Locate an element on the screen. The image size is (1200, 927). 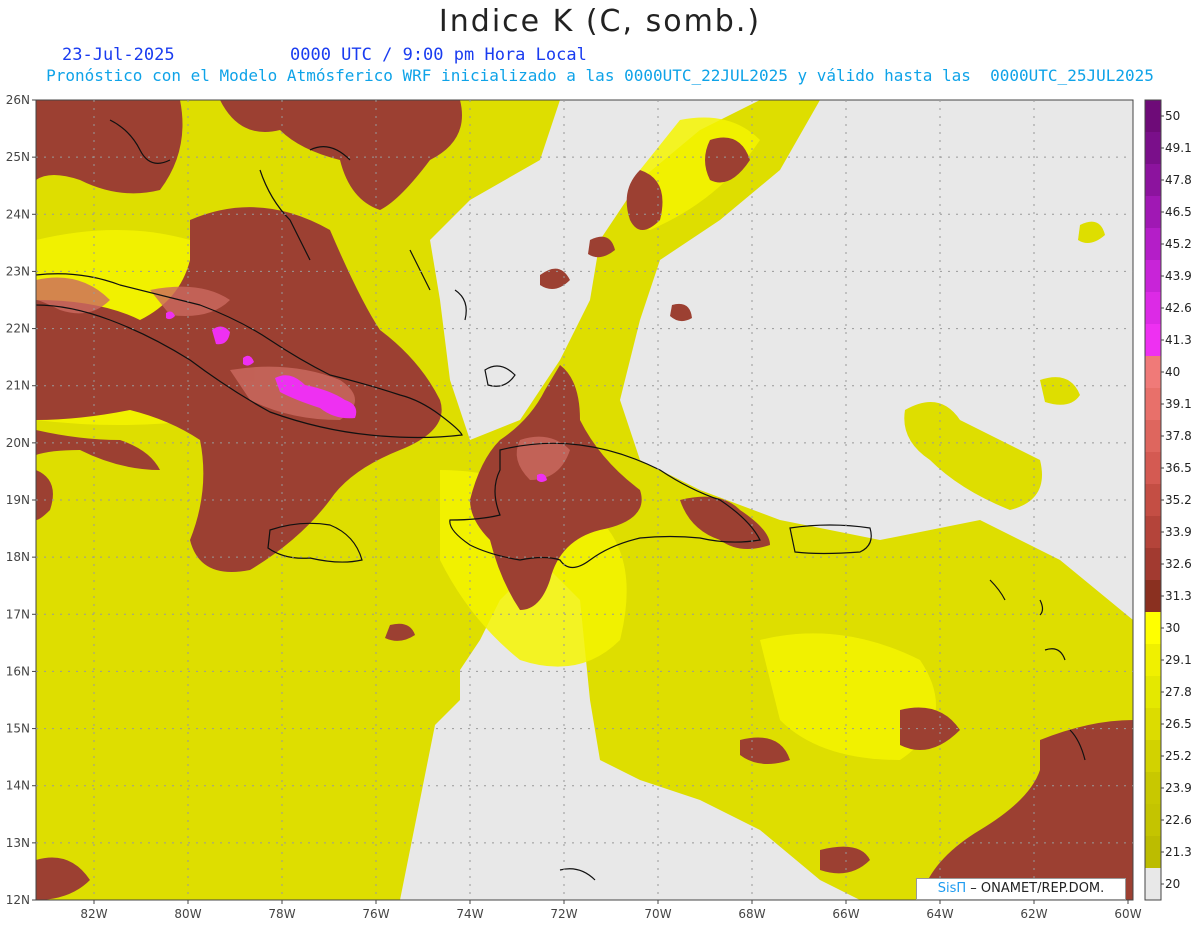
lon-tick-label: 66W is located at coordinates (845, 914).